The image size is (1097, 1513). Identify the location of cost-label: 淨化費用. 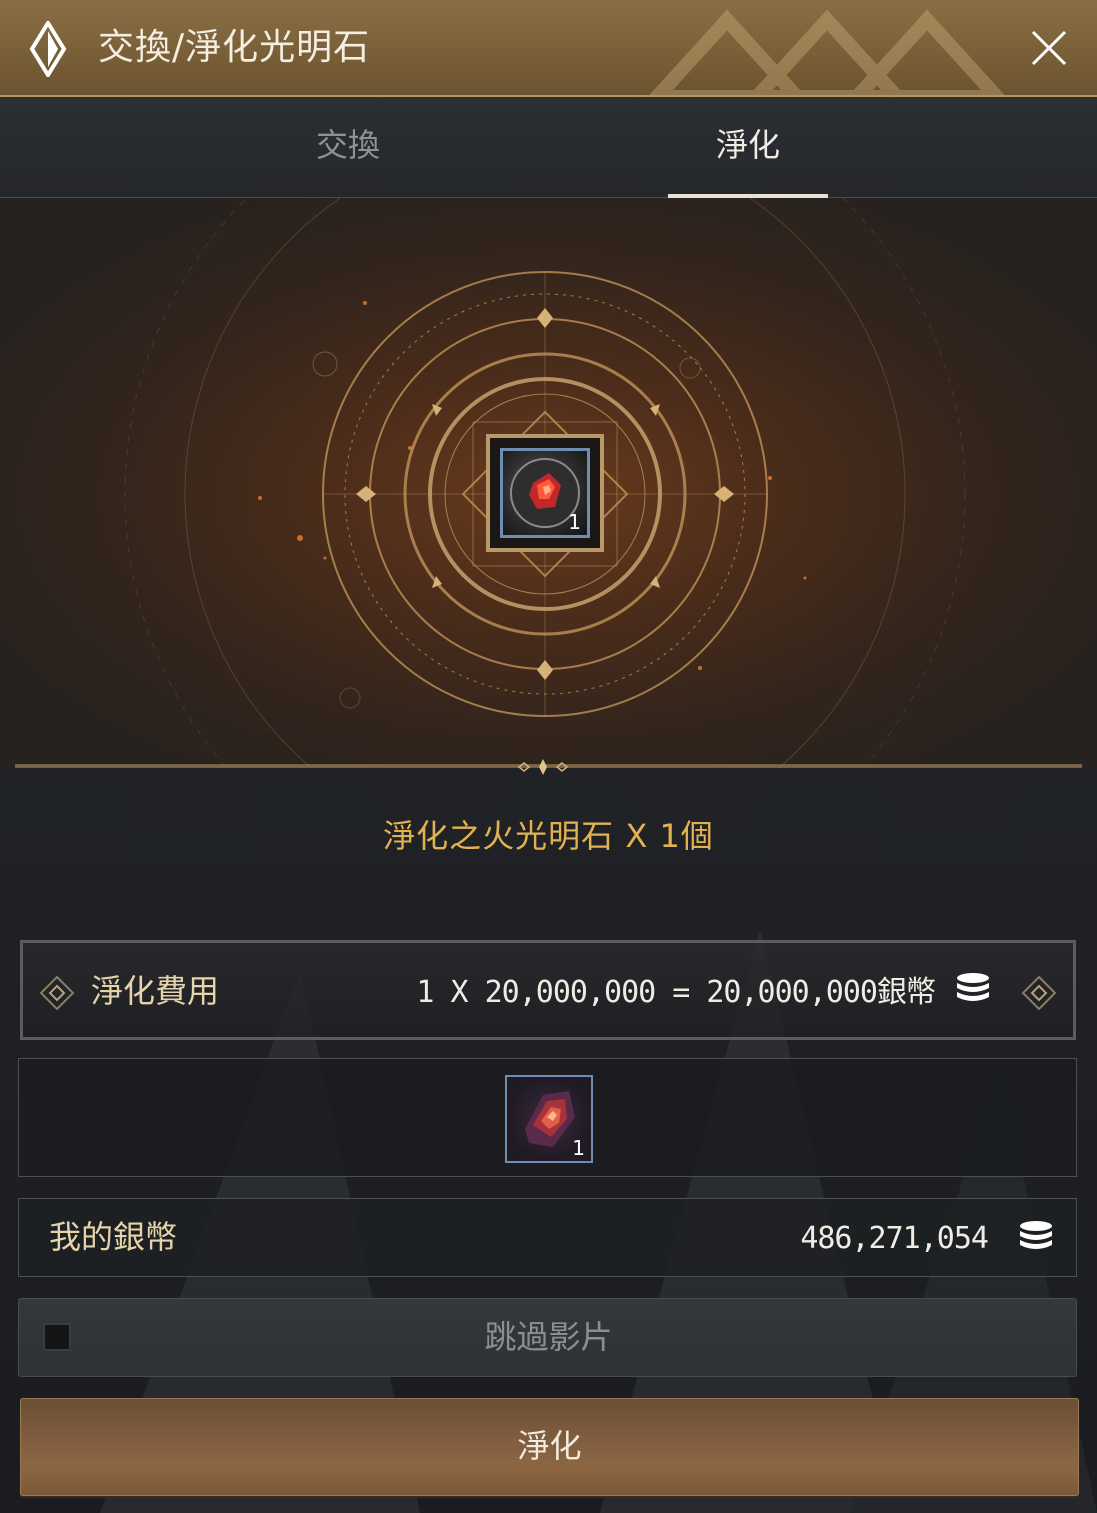
(155, 991).